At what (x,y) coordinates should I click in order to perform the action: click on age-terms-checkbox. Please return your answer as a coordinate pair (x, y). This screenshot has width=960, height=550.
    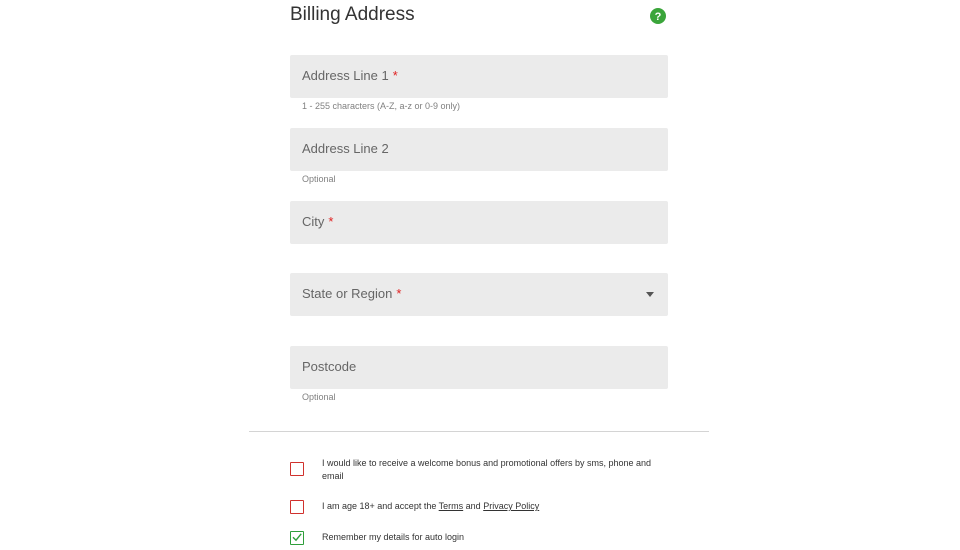
    Looking at the image, I should click on (297, 507).